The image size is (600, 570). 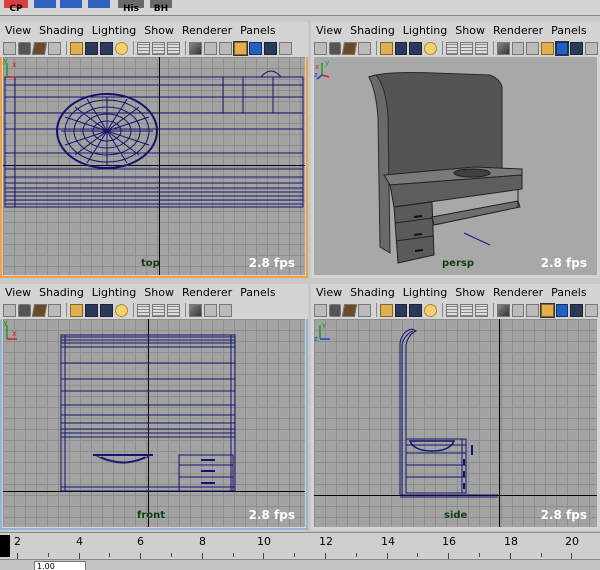 I want to click on bh-shelf-button: BH, so click(x=161, y=7).